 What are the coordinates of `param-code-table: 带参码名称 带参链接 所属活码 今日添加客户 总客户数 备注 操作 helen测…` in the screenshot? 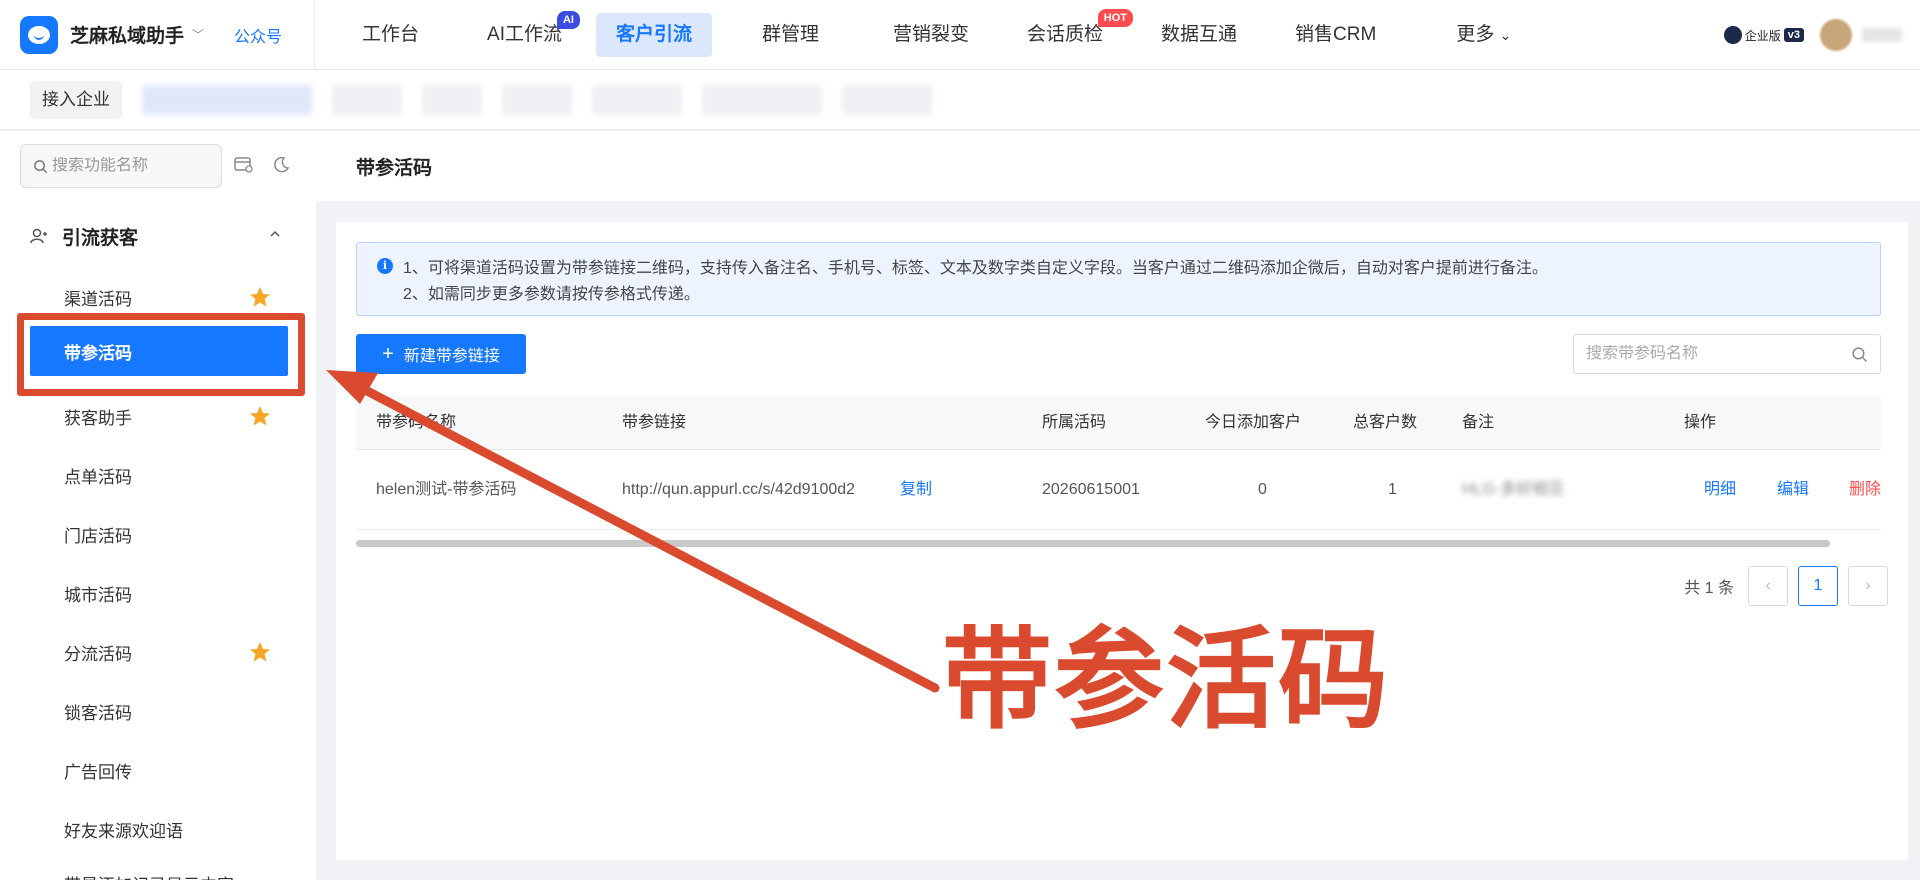 It's located at (1118, 463).